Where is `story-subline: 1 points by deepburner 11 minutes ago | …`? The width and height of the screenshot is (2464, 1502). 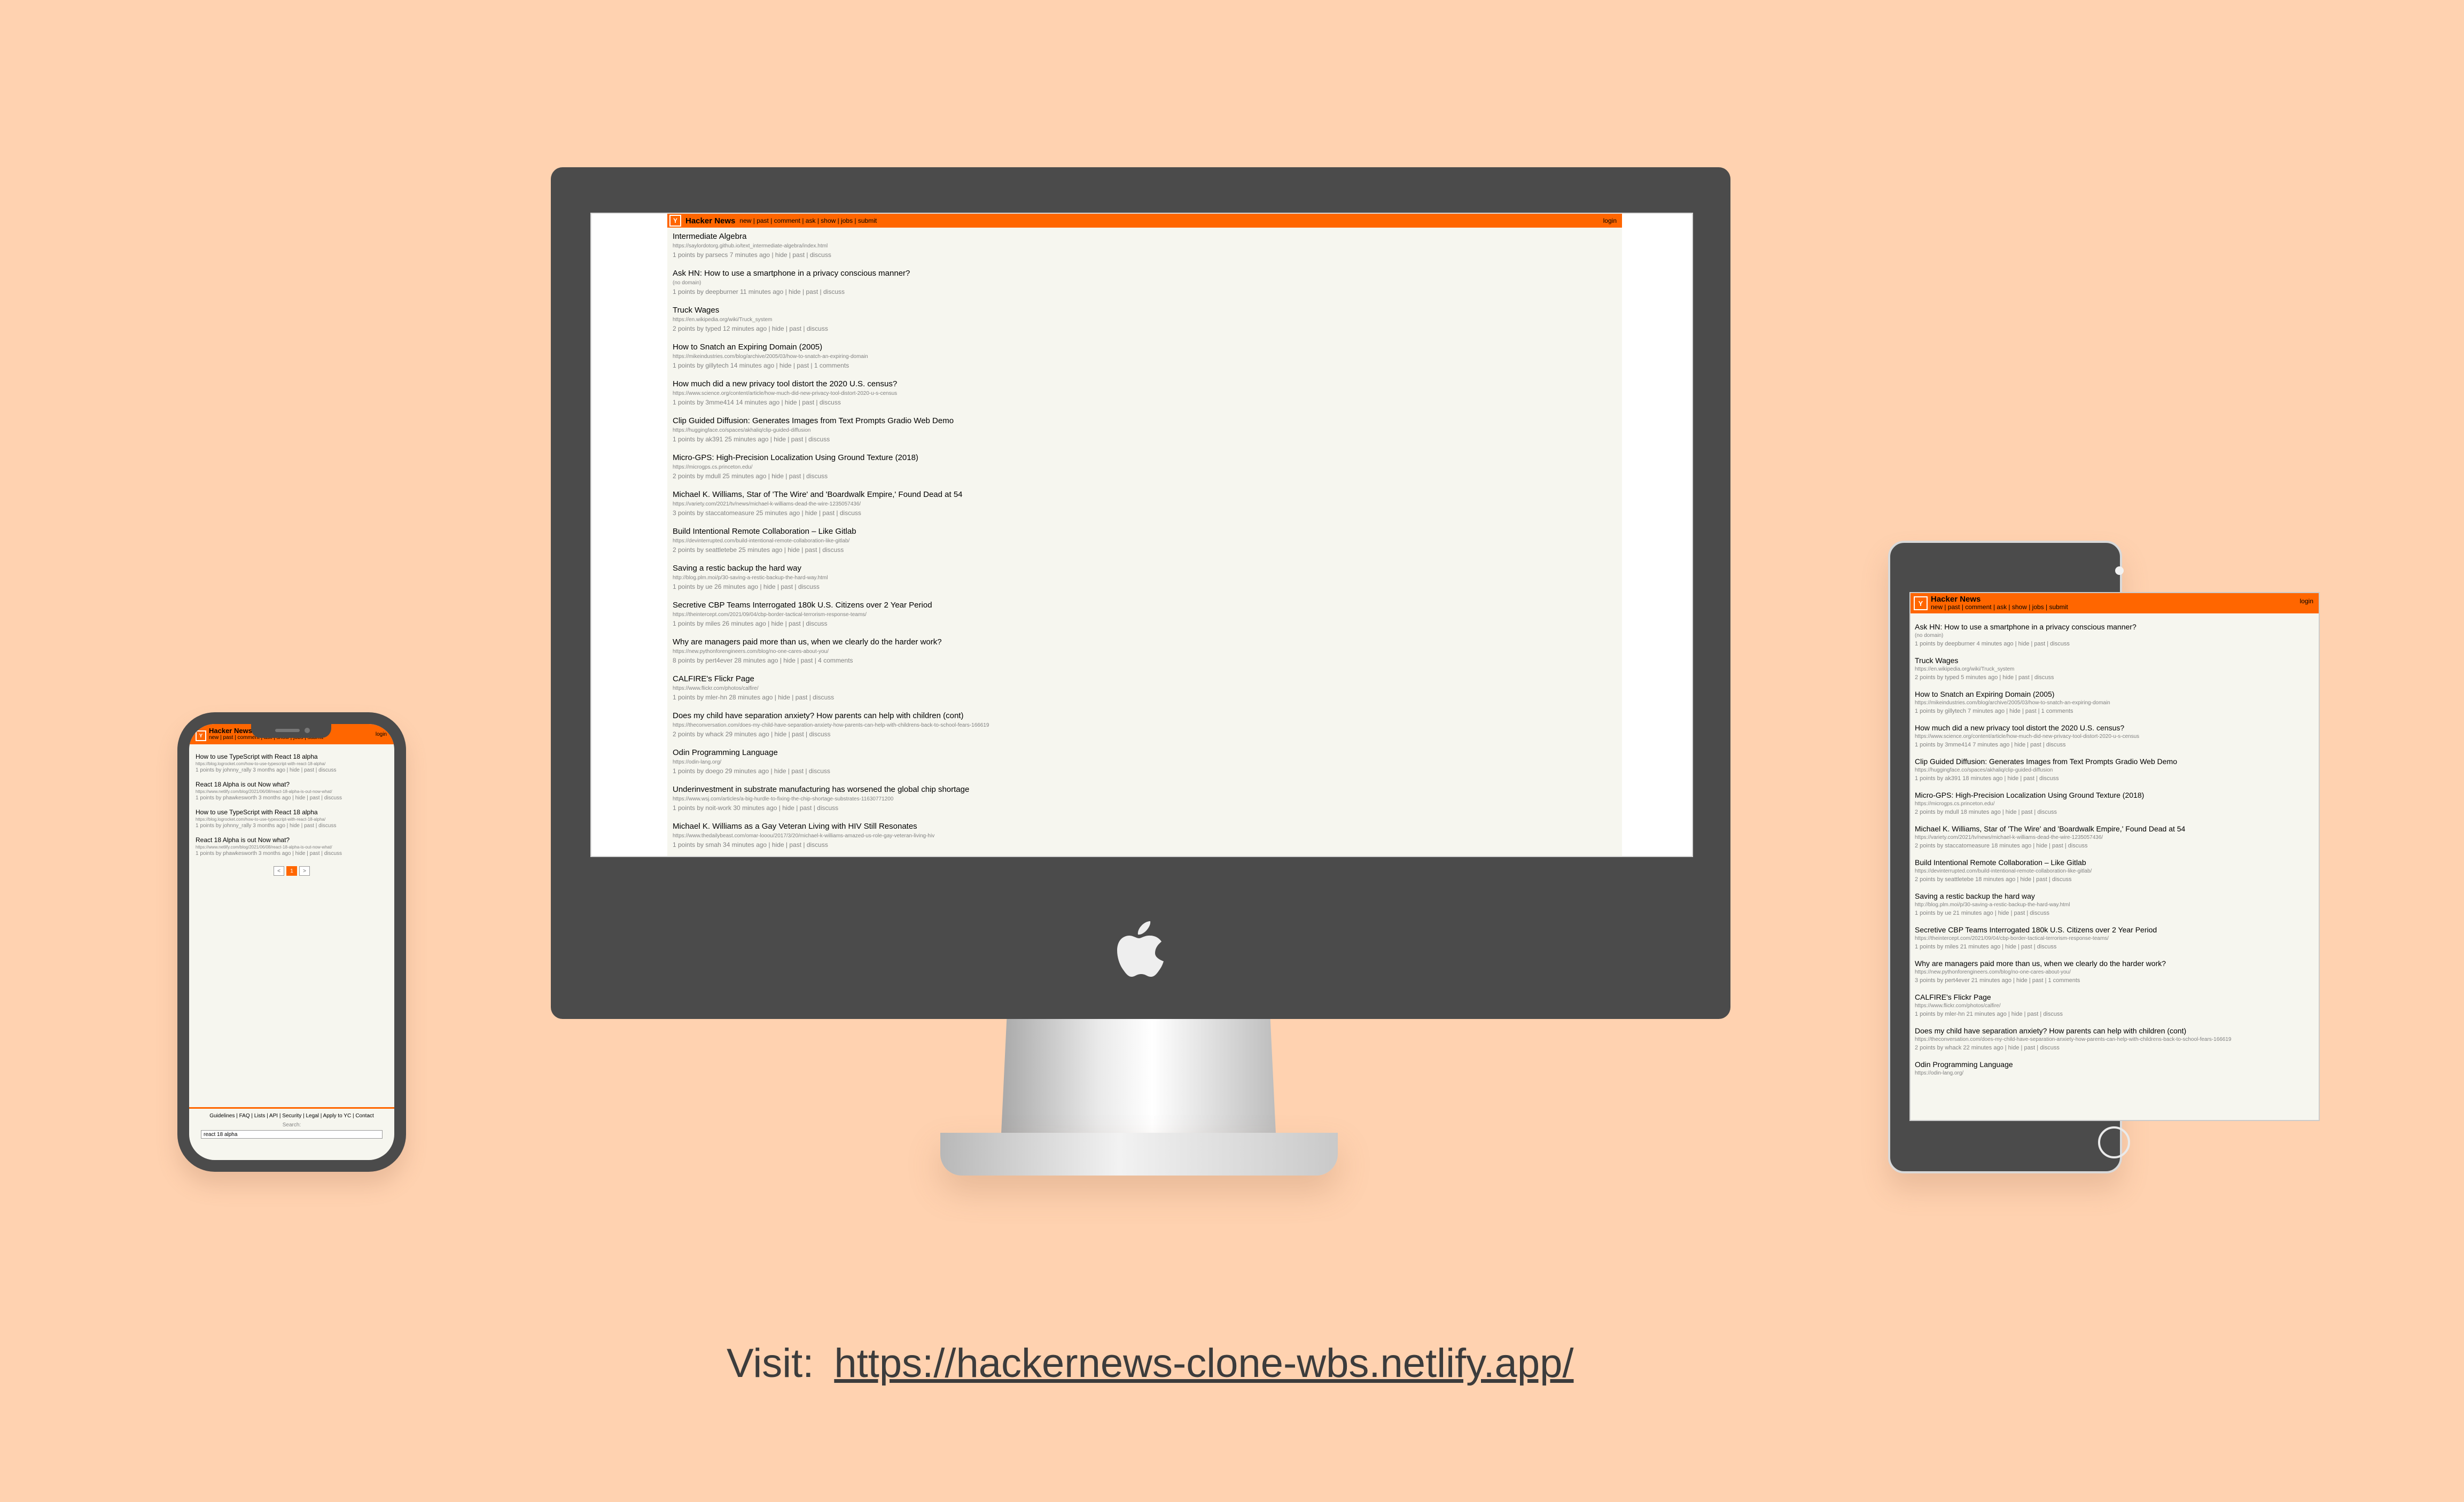
story-subline: 1 points by deepburner 11 minutes ago | … is located at coordinates (1147, 291).